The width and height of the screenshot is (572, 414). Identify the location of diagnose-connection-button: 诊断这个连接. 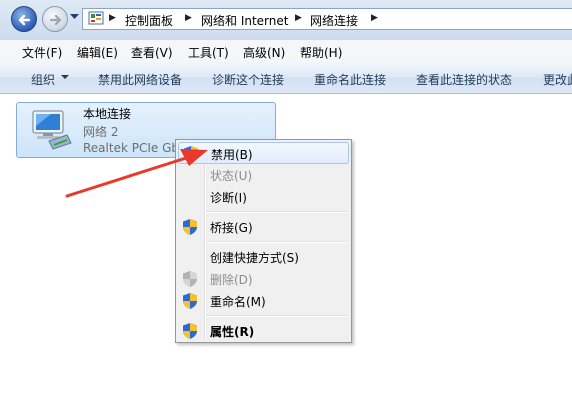
(248, 79).